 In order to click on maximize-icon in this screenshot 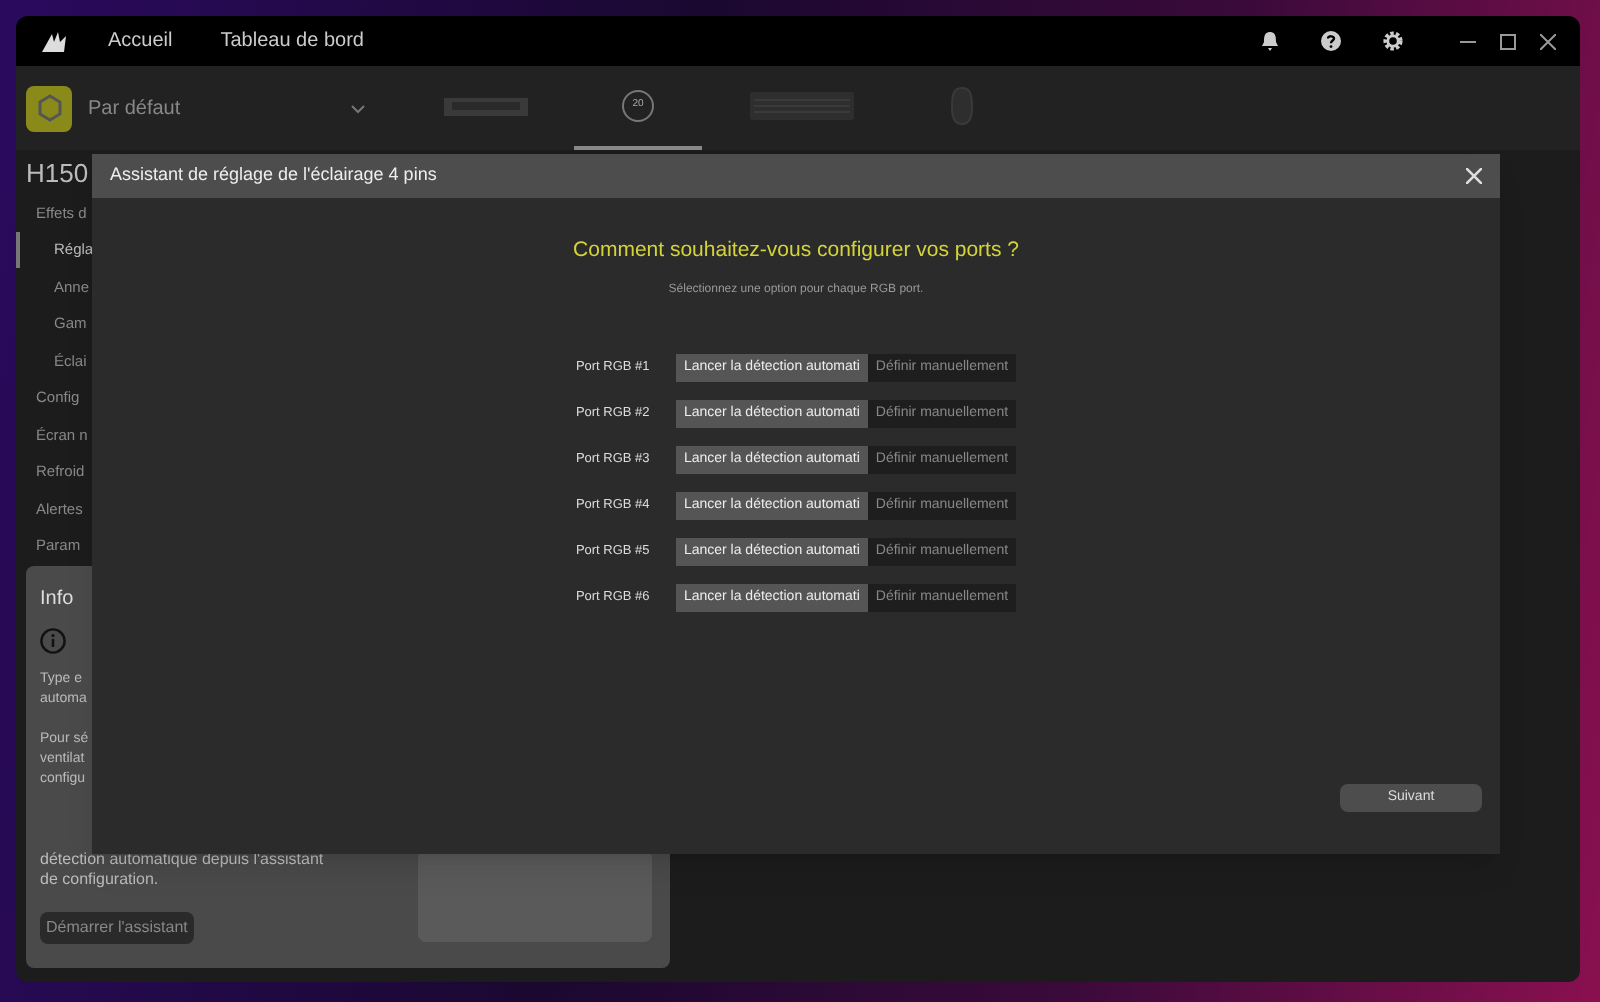, I will do `click(1508, 41)`.